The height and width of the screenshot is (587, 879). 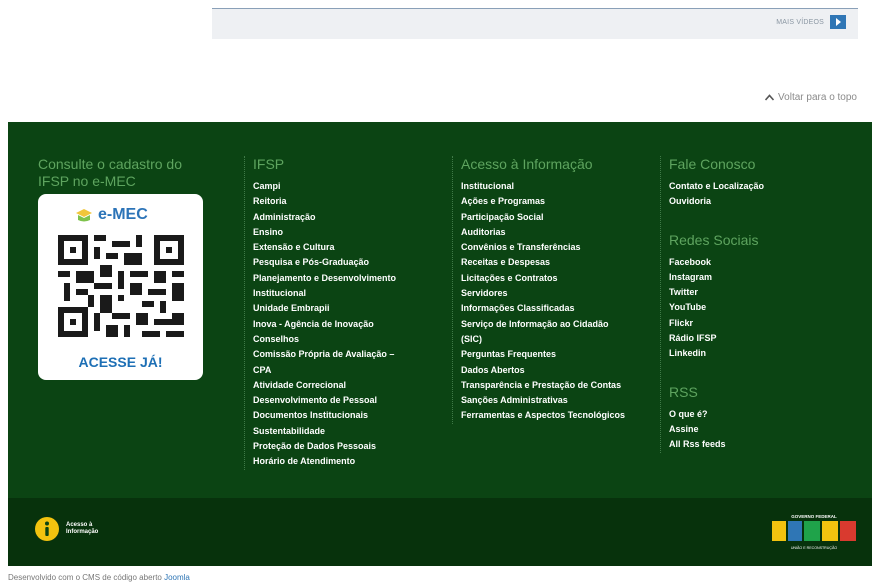 I want to click on footer-link: All Rss feeds, so click(x=755, y=444).